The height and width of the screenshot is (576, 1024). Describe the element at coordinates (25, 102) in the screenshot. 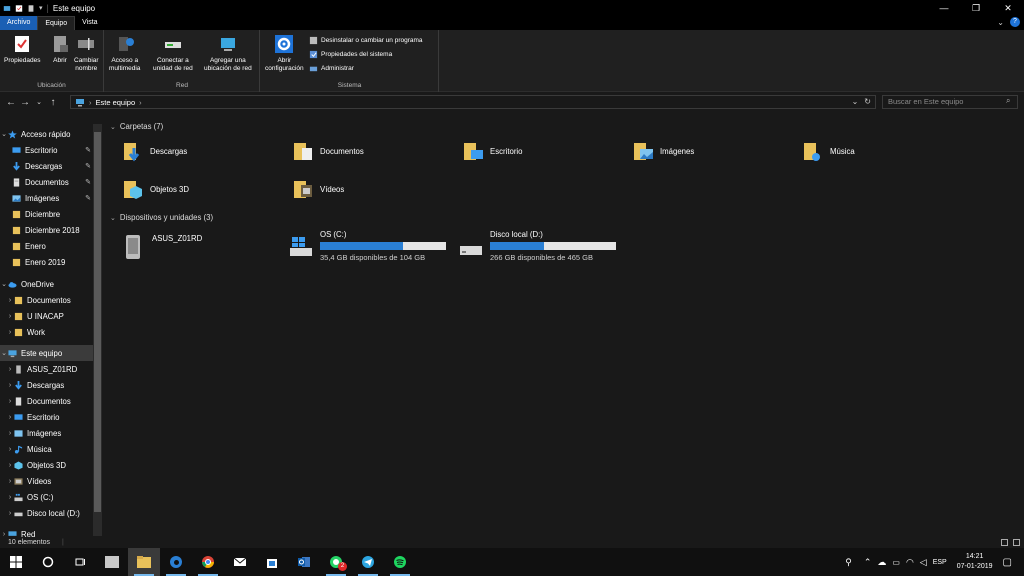

I see `forward-arrow-icon: →` at that location.